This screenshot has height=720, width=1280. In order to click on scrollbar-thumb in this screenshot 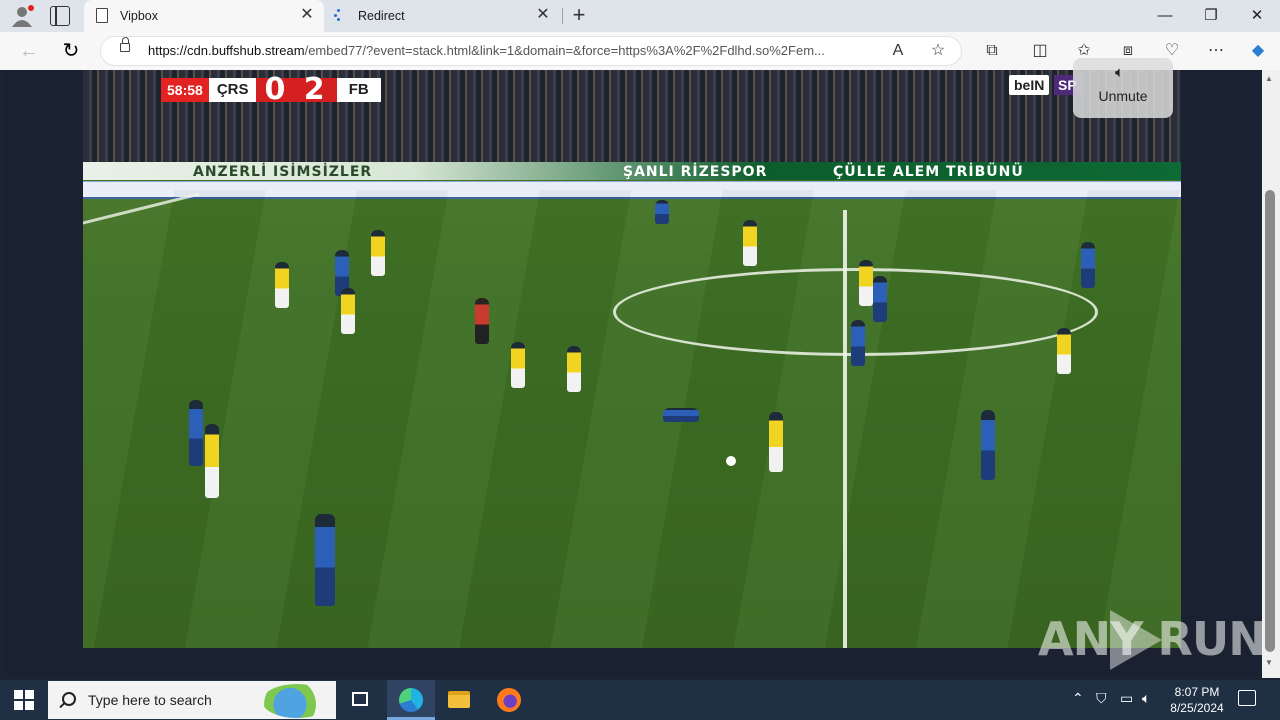, I will do `click(1270, 421)`.